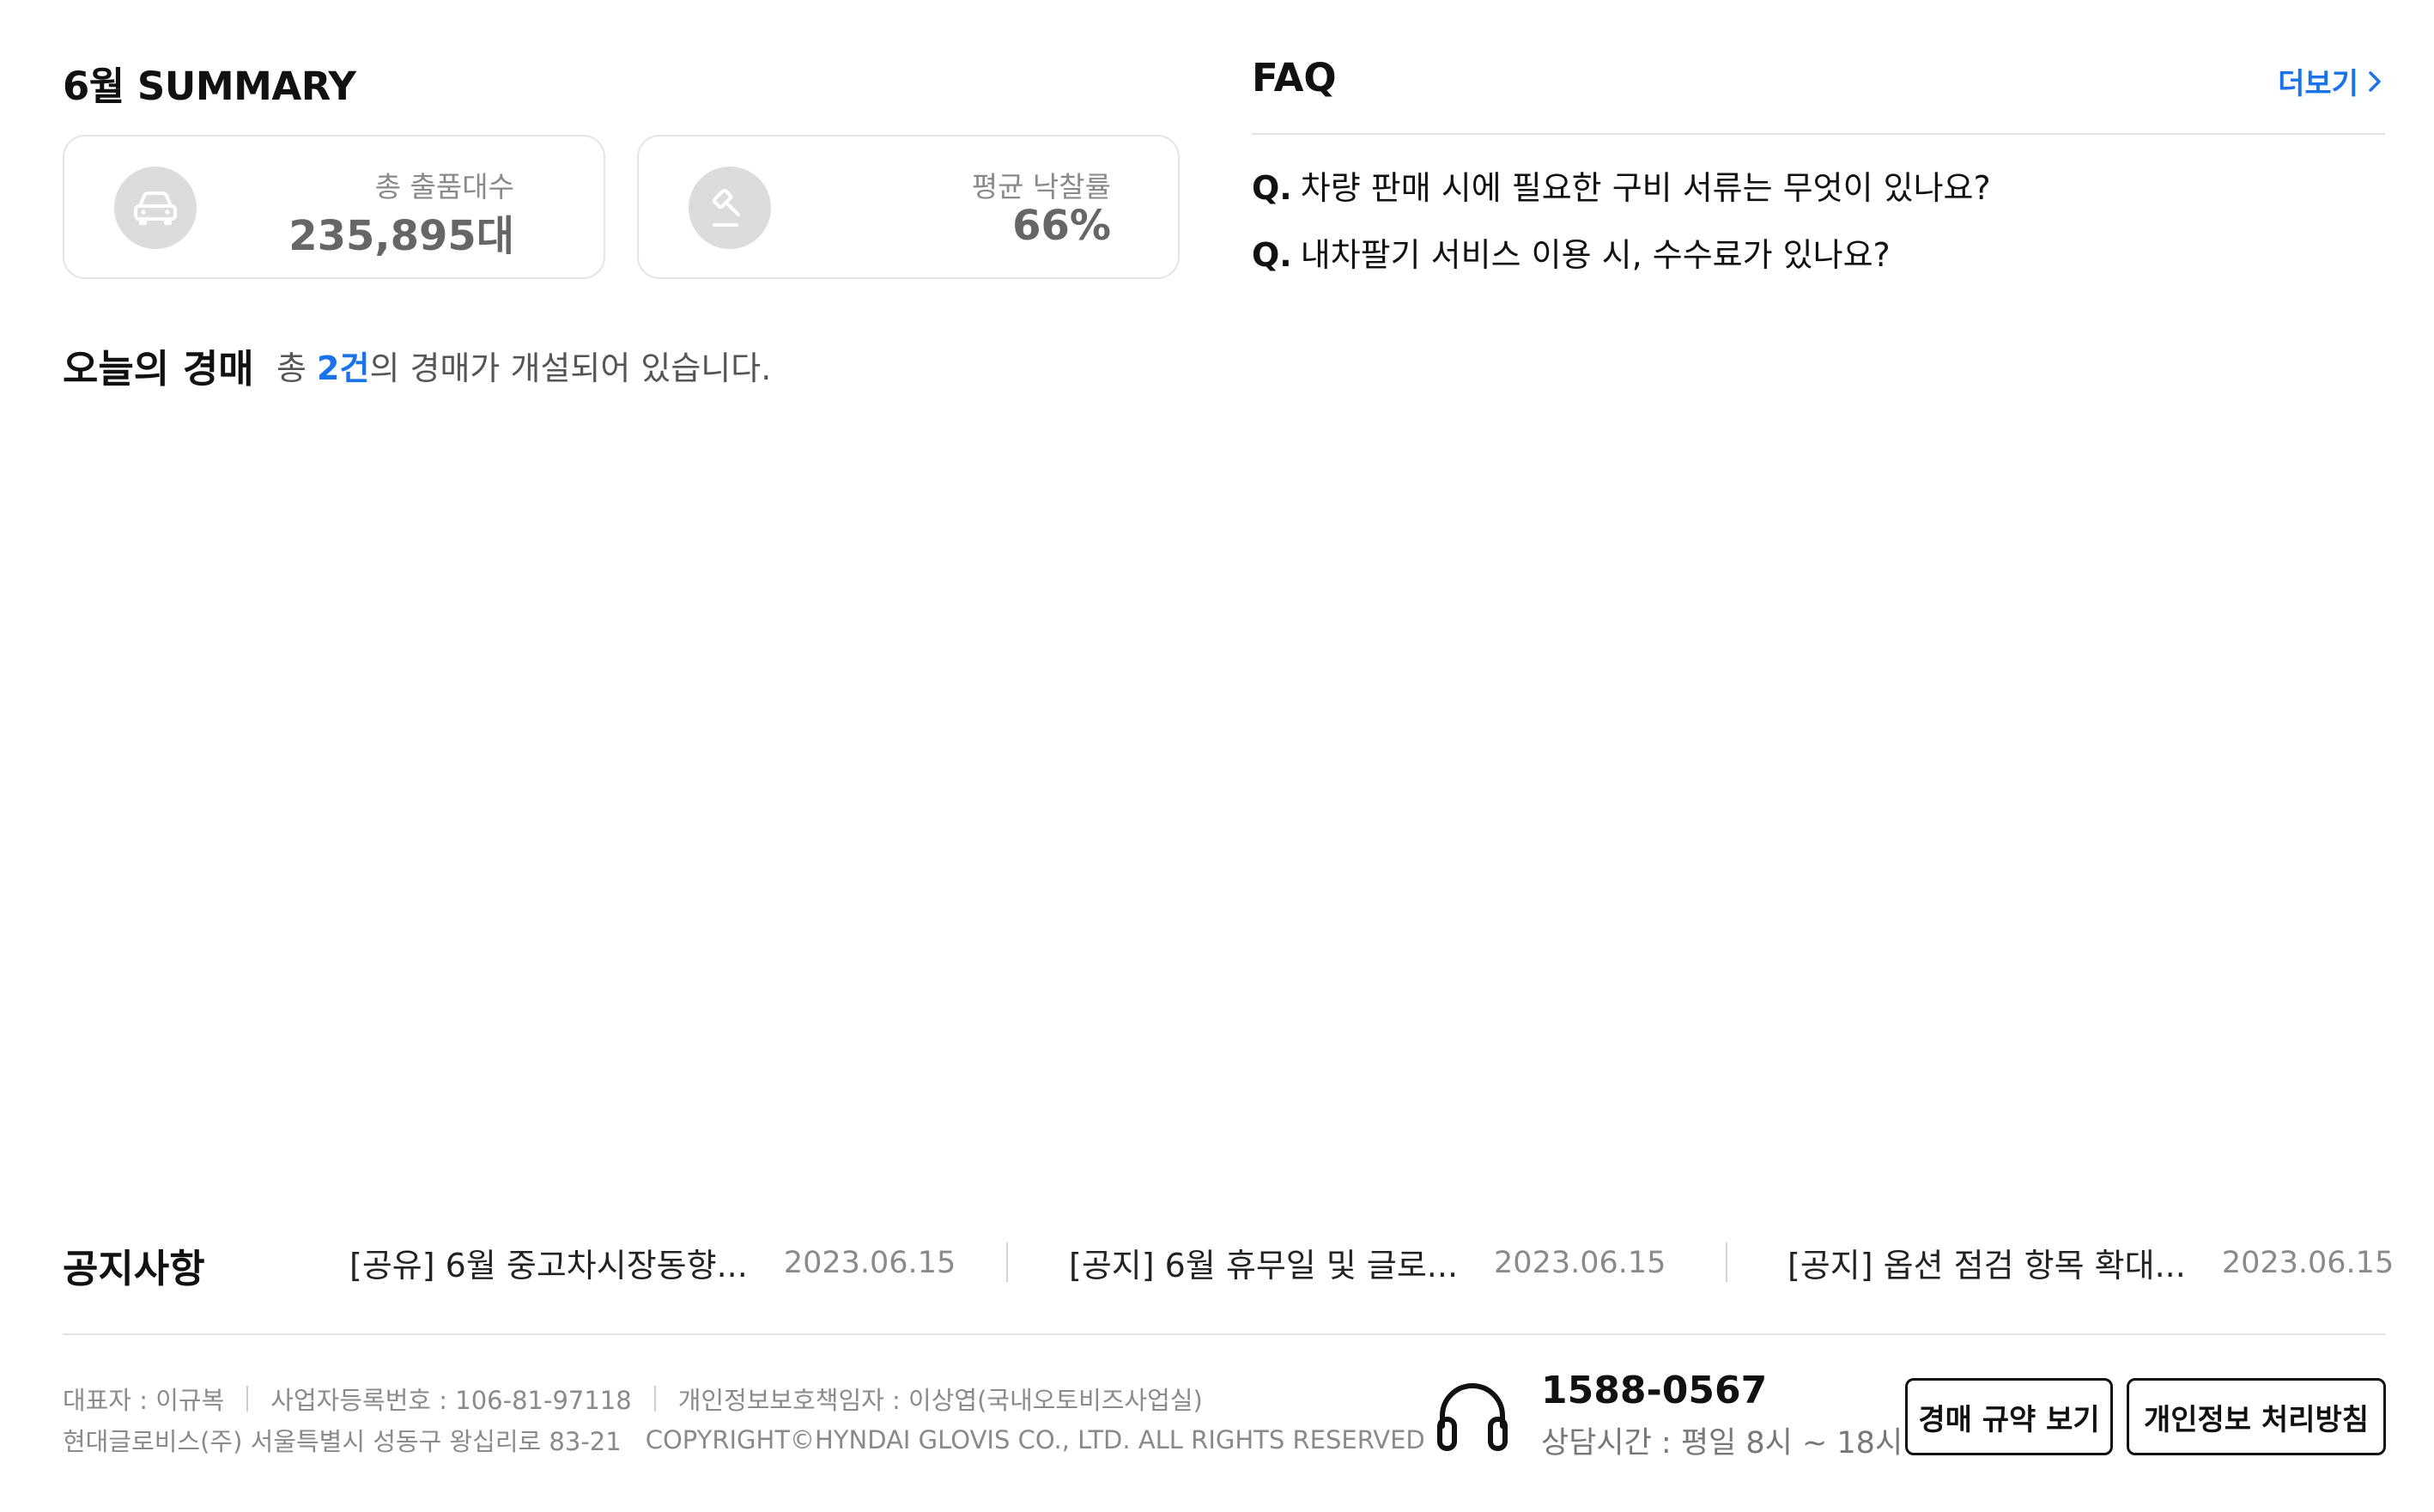 This screenshot has height=1512, width=2434. What do you see at coordinates (1722, 1443) in the screenshot?
I see `cs-hours: 상담시간 : 평일 8시 ~ 18시` at bounding box center [1722, 1443].